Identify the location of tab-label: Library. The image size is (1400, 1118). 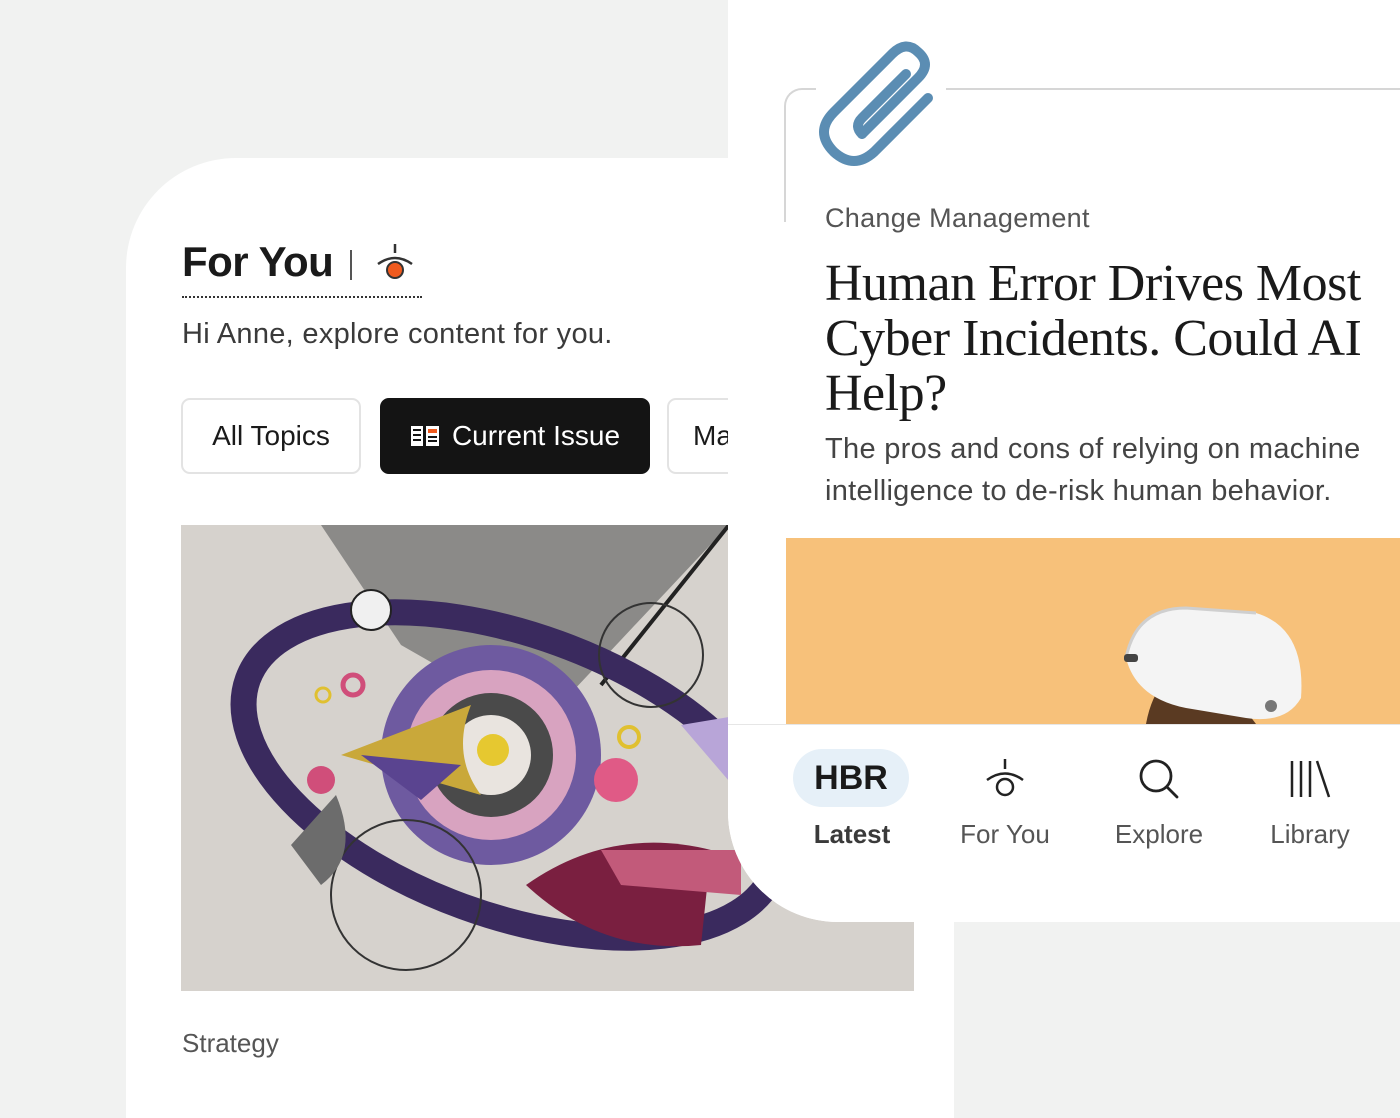
(1310, 834).